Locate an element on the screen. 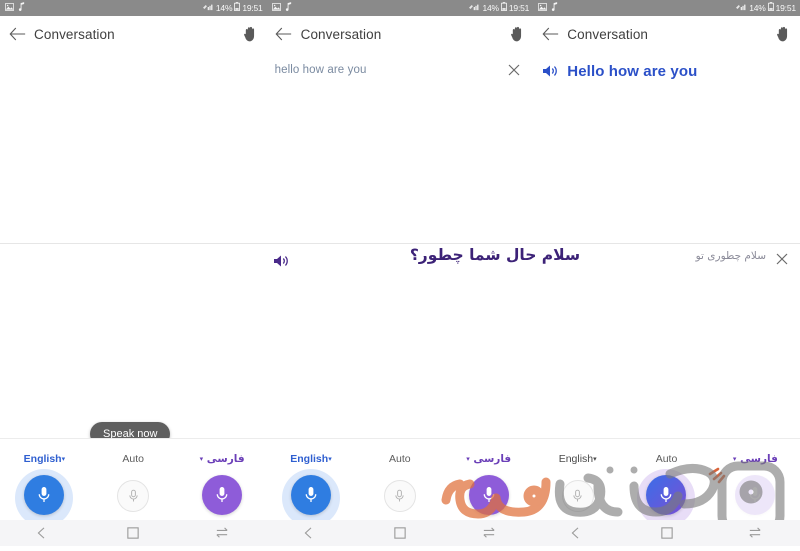 This screenshot has height=551, width=800. mic-slot-farsi-p2: ▾ فارسی is located at coordinates (488, 480).